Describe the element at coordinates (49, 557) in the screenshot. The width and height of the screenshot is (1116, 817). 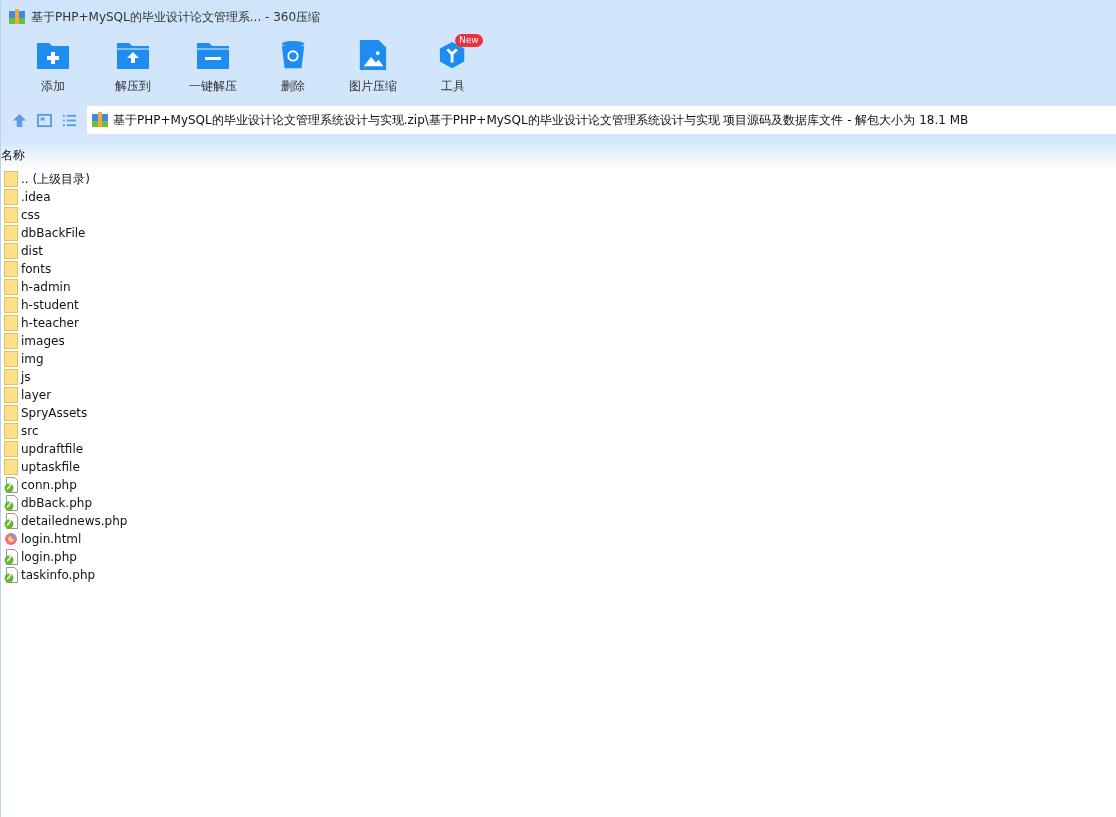
I see `file-name: login.php` at that location.